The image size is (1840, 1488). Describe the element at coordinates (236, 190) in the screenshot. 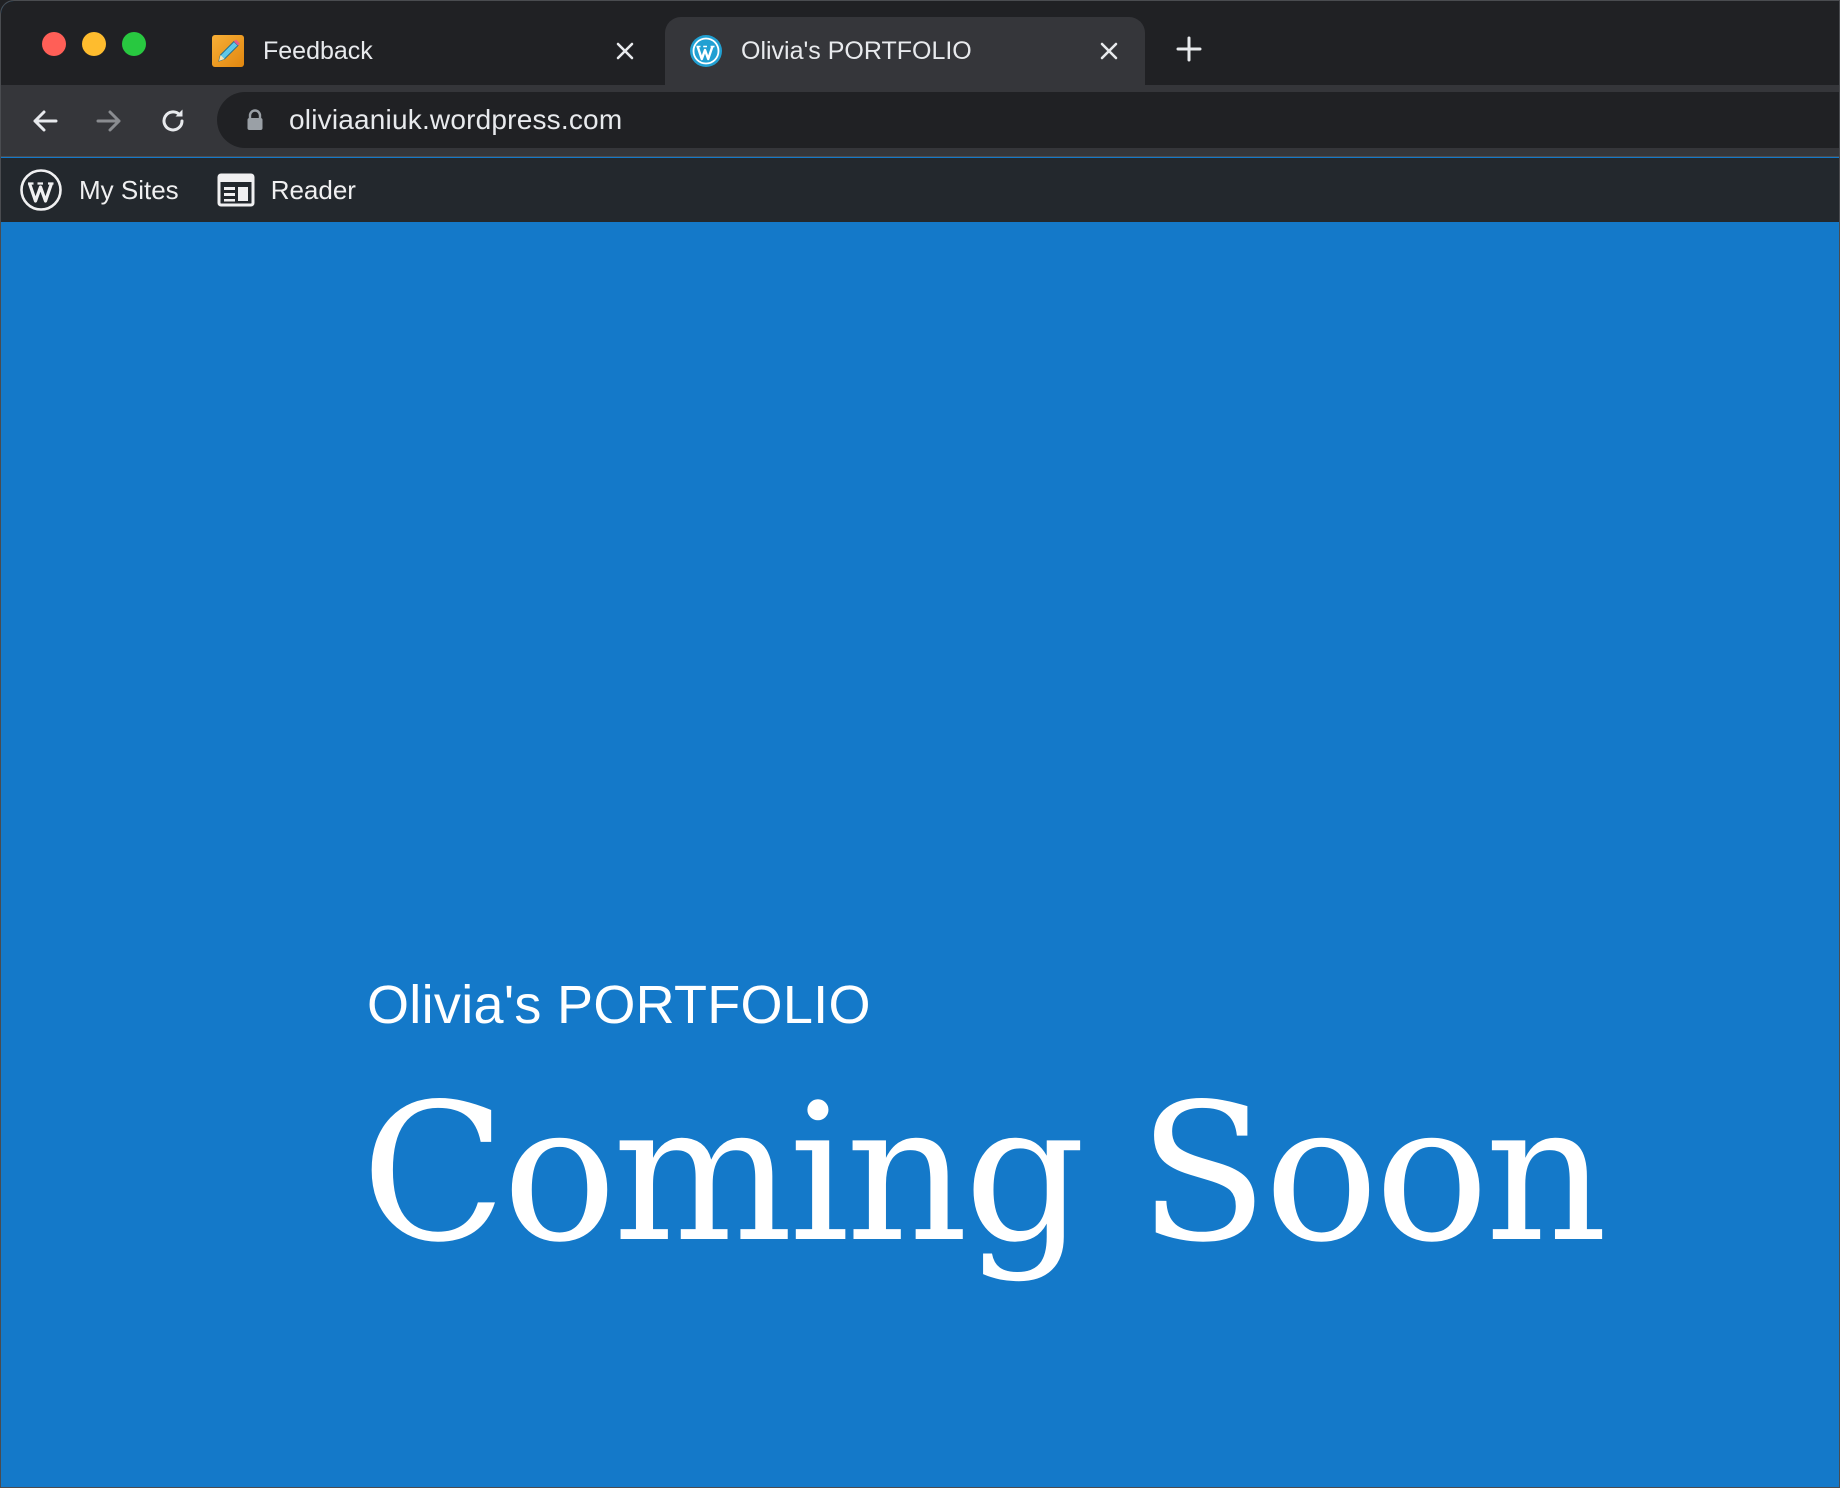

I see `reader-icon` at that location.